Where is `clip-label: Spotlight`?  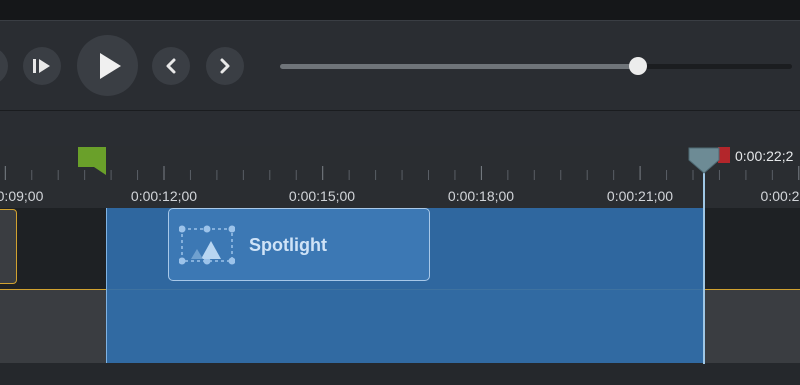
clip-label: Spotlight is located at coordinates (288, 245).